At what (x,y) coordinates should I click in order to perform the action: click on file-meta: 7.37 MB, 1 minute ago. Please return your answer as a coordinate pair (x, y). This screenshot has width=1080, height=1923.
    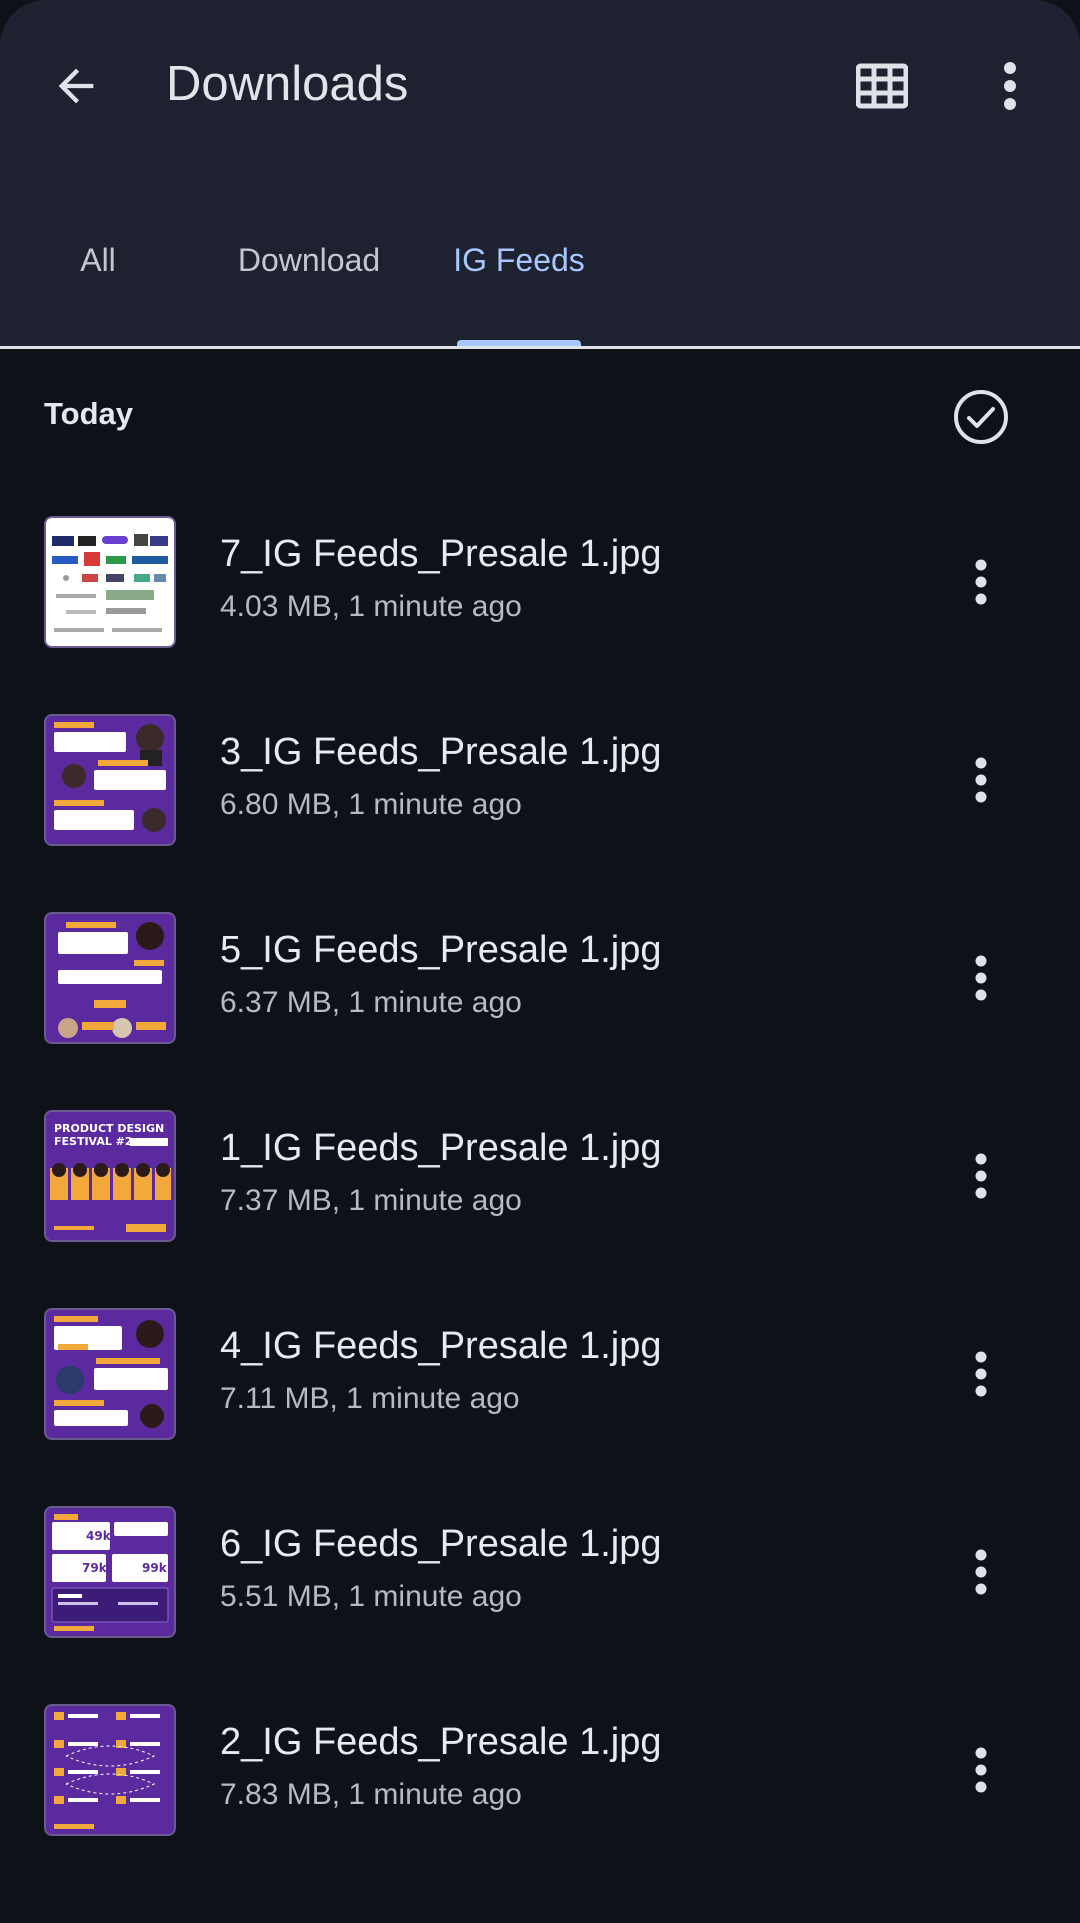
    Looking at the image, I should click on (371, 1200).